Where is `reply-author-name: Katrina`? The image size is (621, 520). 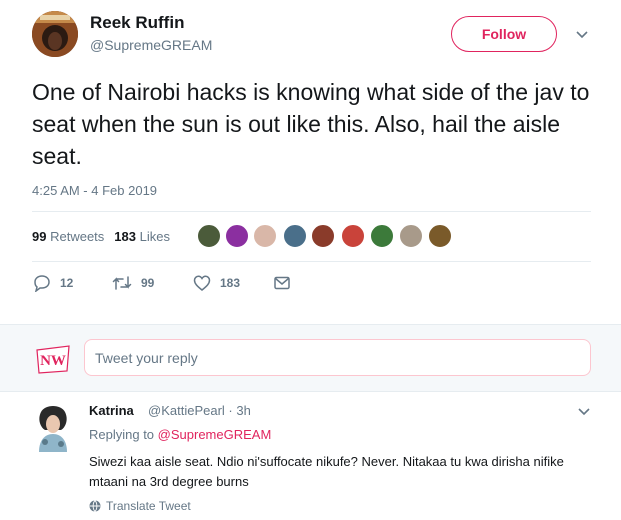
reply-author-name: Katrina is located at coordinates (111, 410).